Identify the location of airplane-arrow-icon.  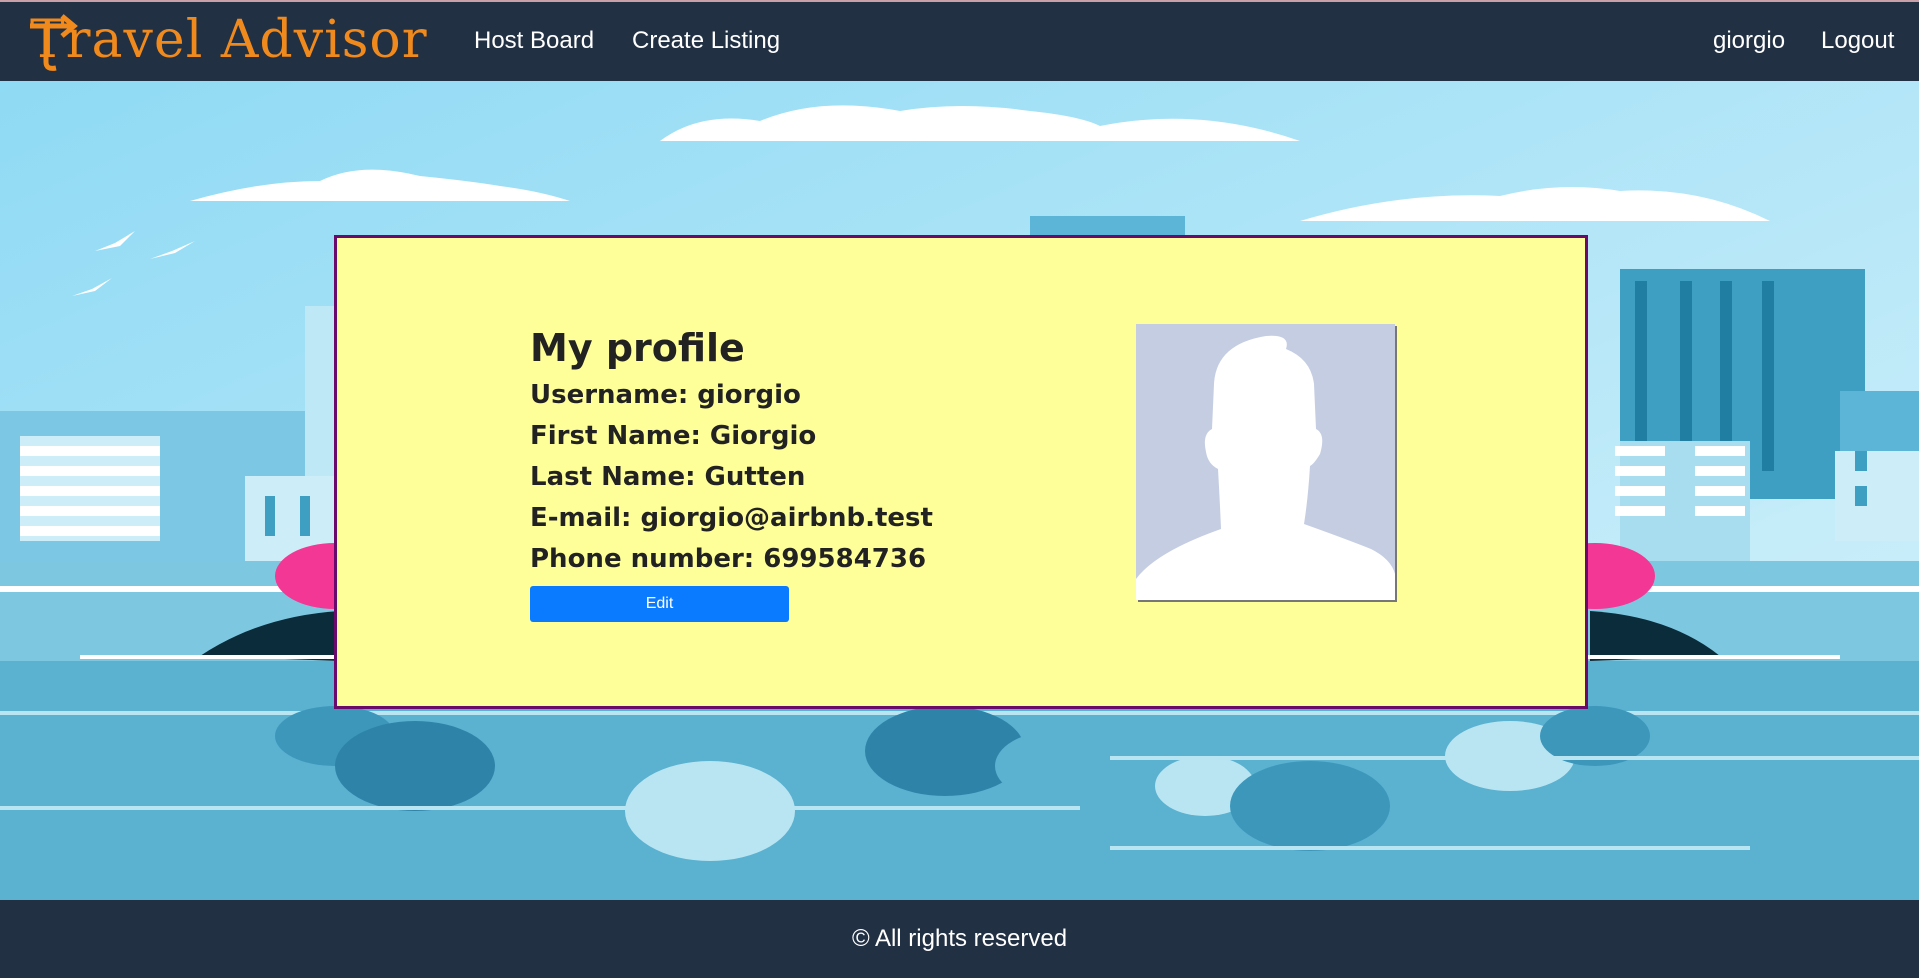
(54, 42).